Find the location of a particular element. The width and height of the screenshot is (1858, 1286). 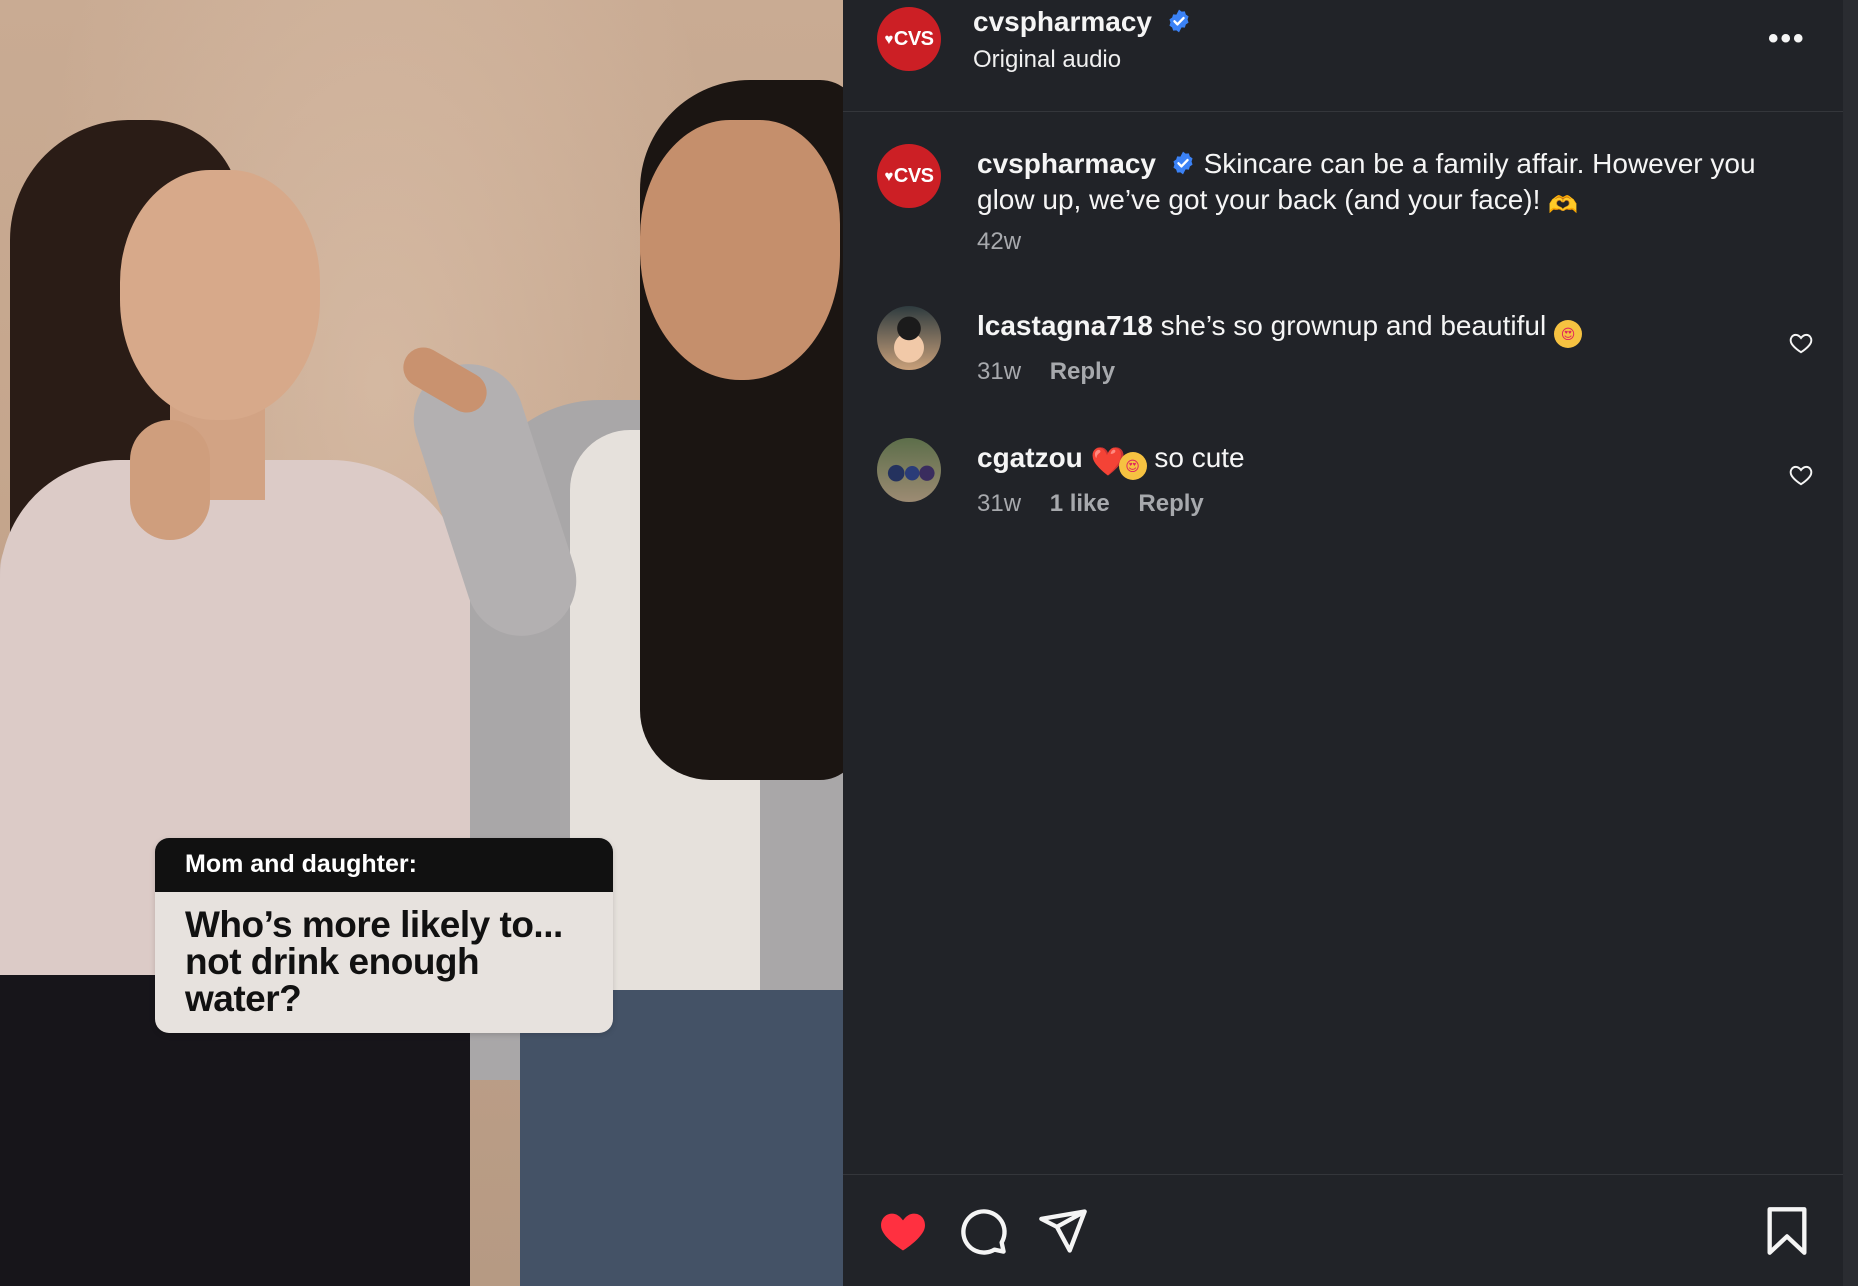

post-header: ♥ CVS cvspharmacy Original audio ••• is located at coordinates (1343, 56).